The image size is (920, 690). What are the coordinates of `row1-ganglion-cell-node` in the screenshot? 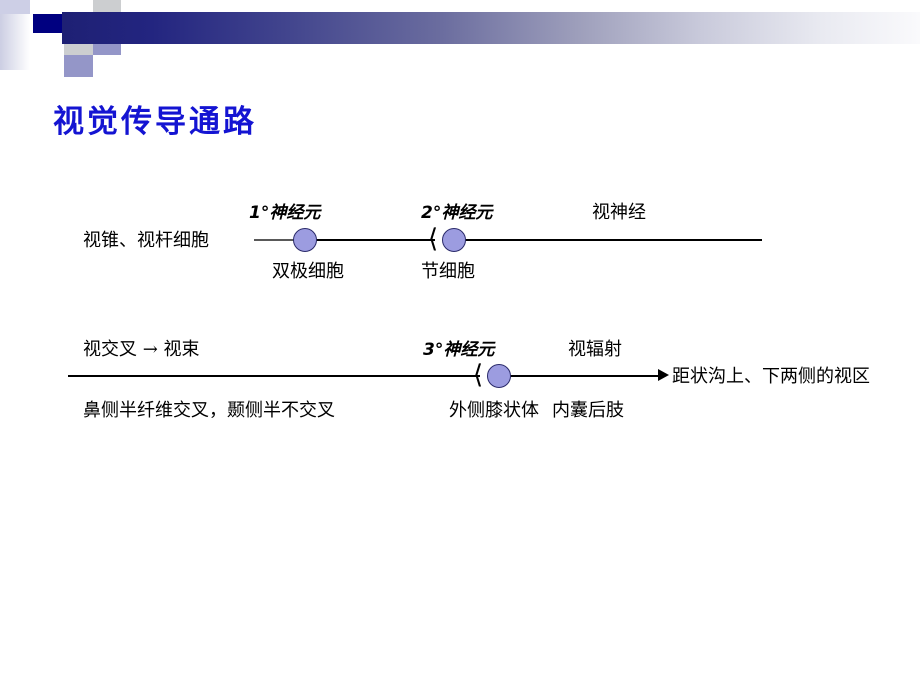 It's located at (454, 240).